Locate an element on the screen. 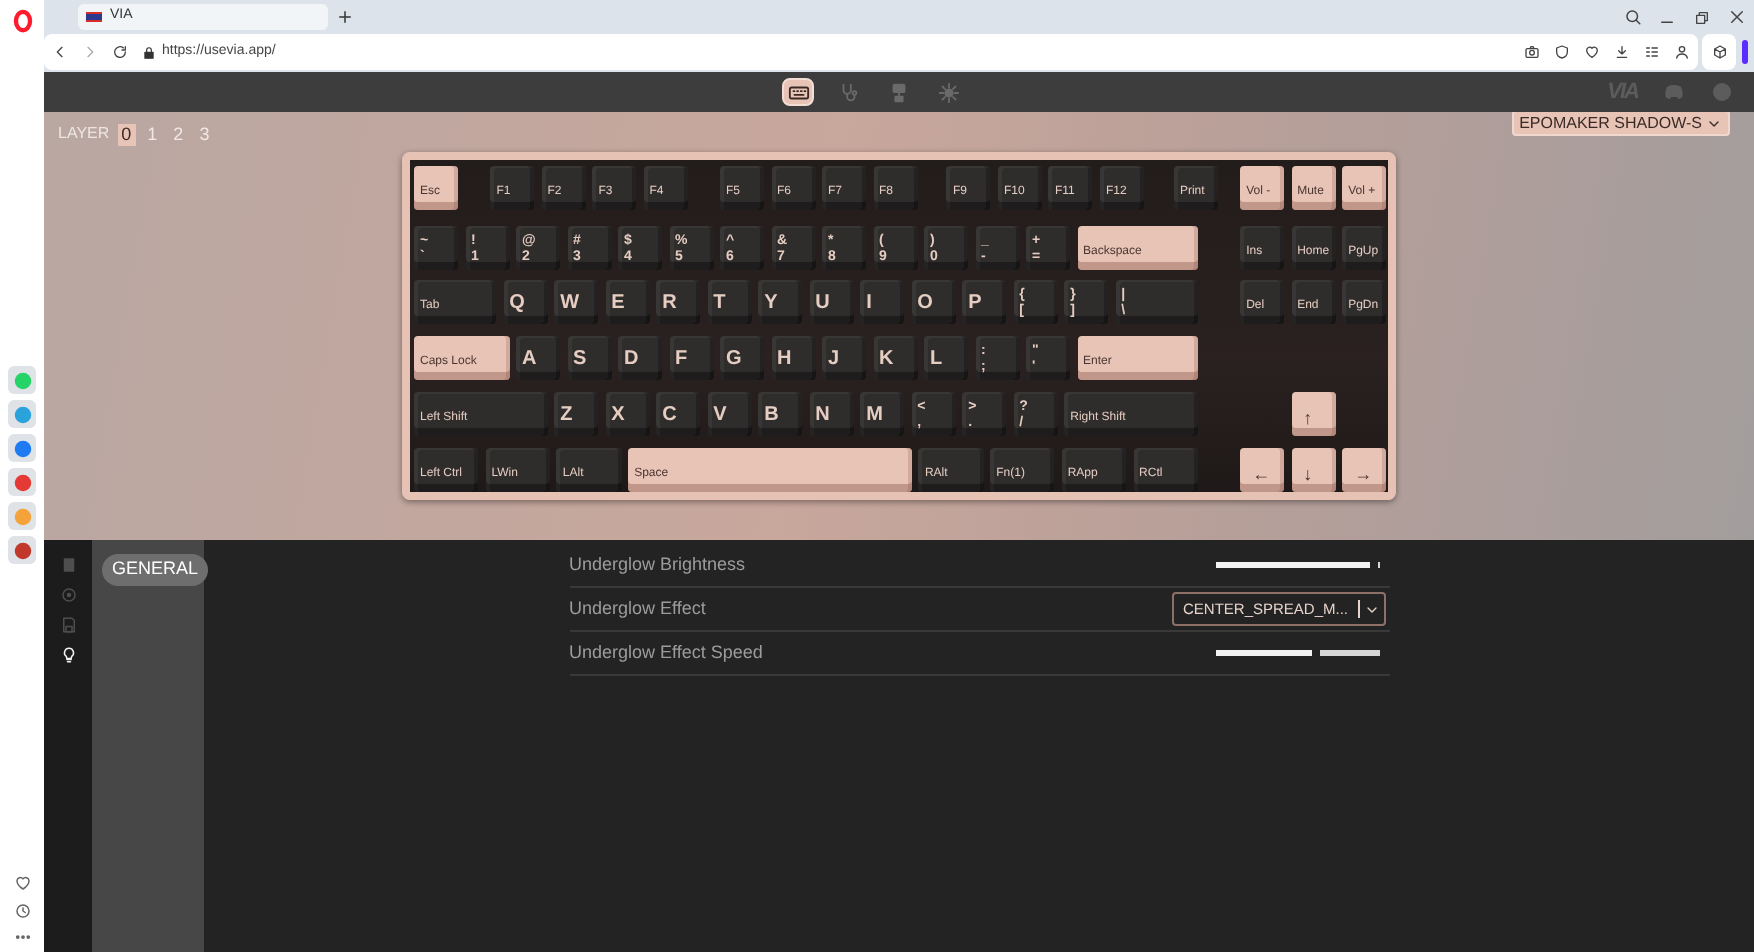  keycap: R is located at coordinates (678, 302).